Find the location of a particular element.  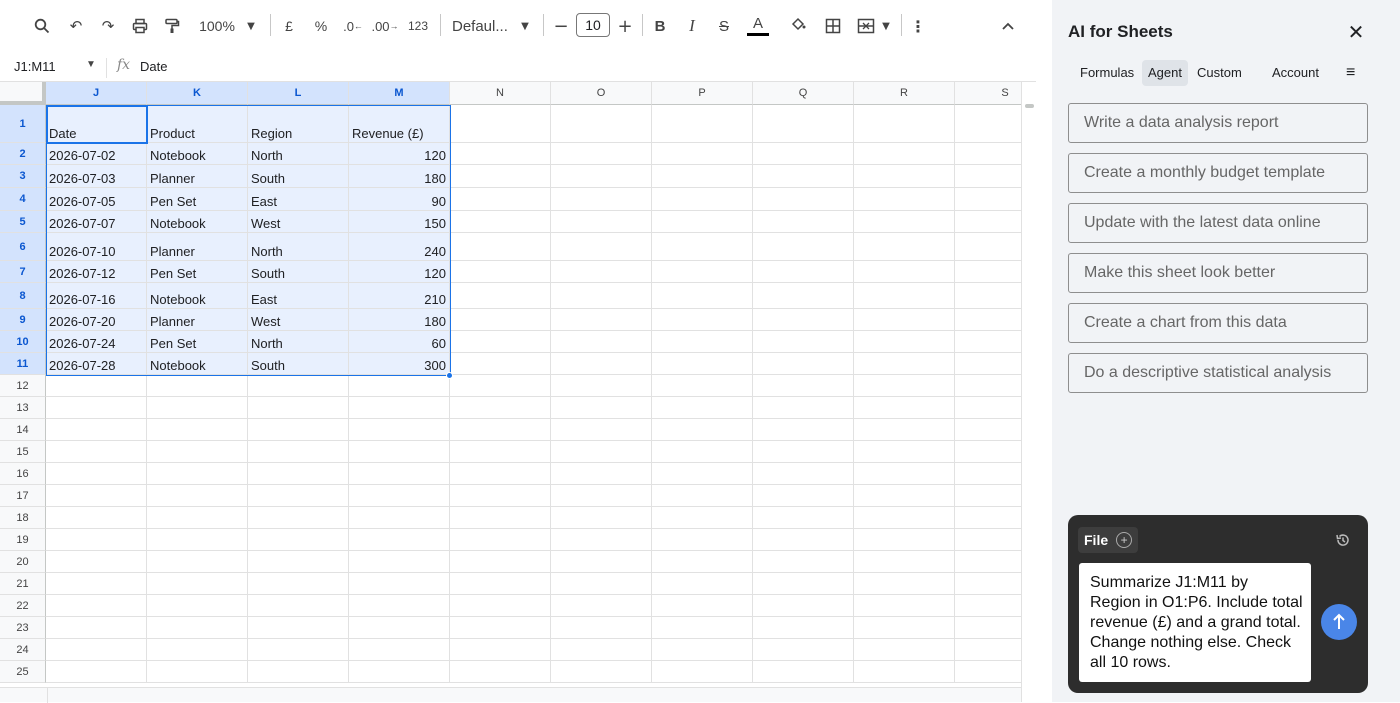

percent-format-button: % is located at coordinates (321, 26).